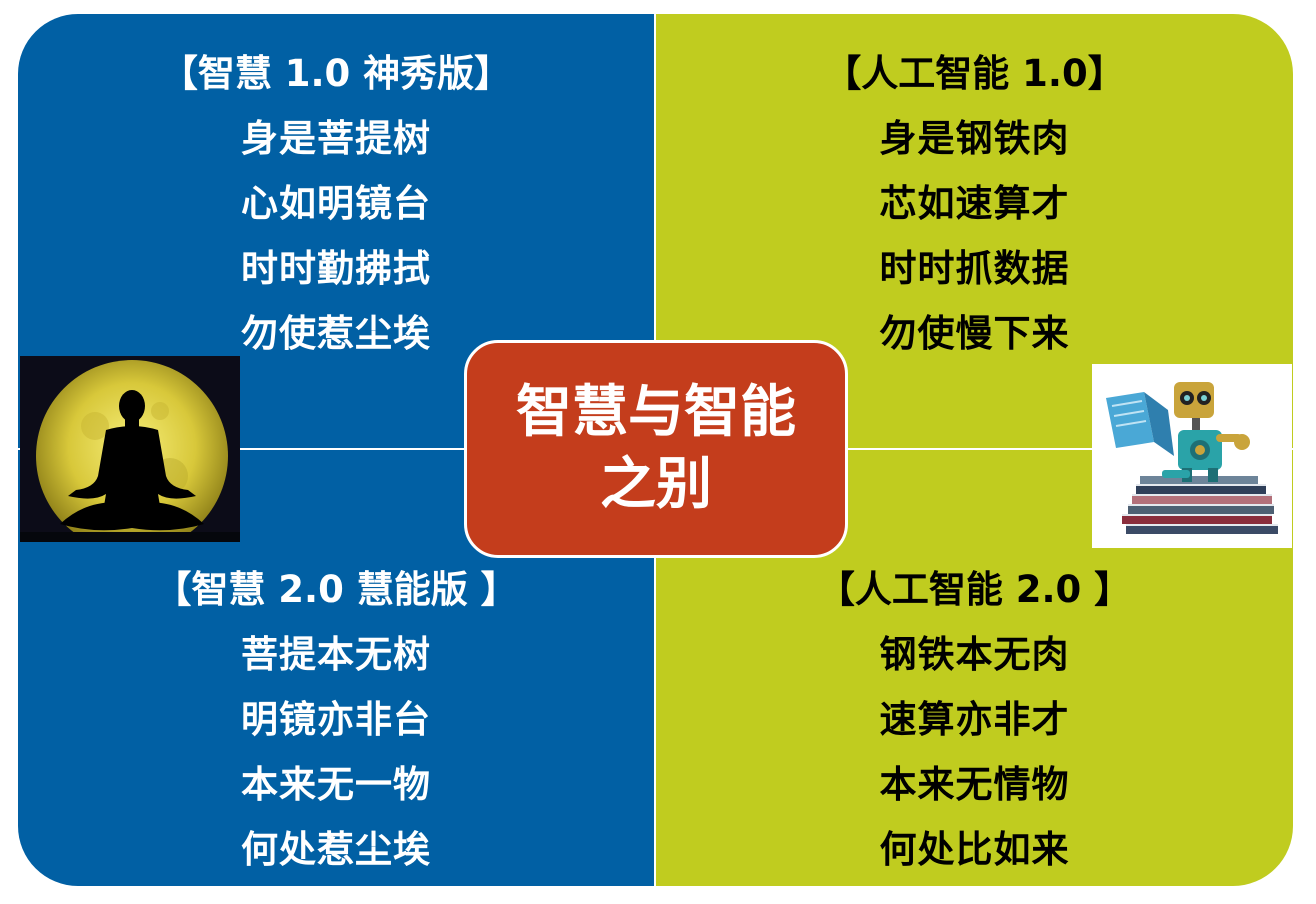  I want to click on poem-line: 时时勤拂拭, so click(336, 268).